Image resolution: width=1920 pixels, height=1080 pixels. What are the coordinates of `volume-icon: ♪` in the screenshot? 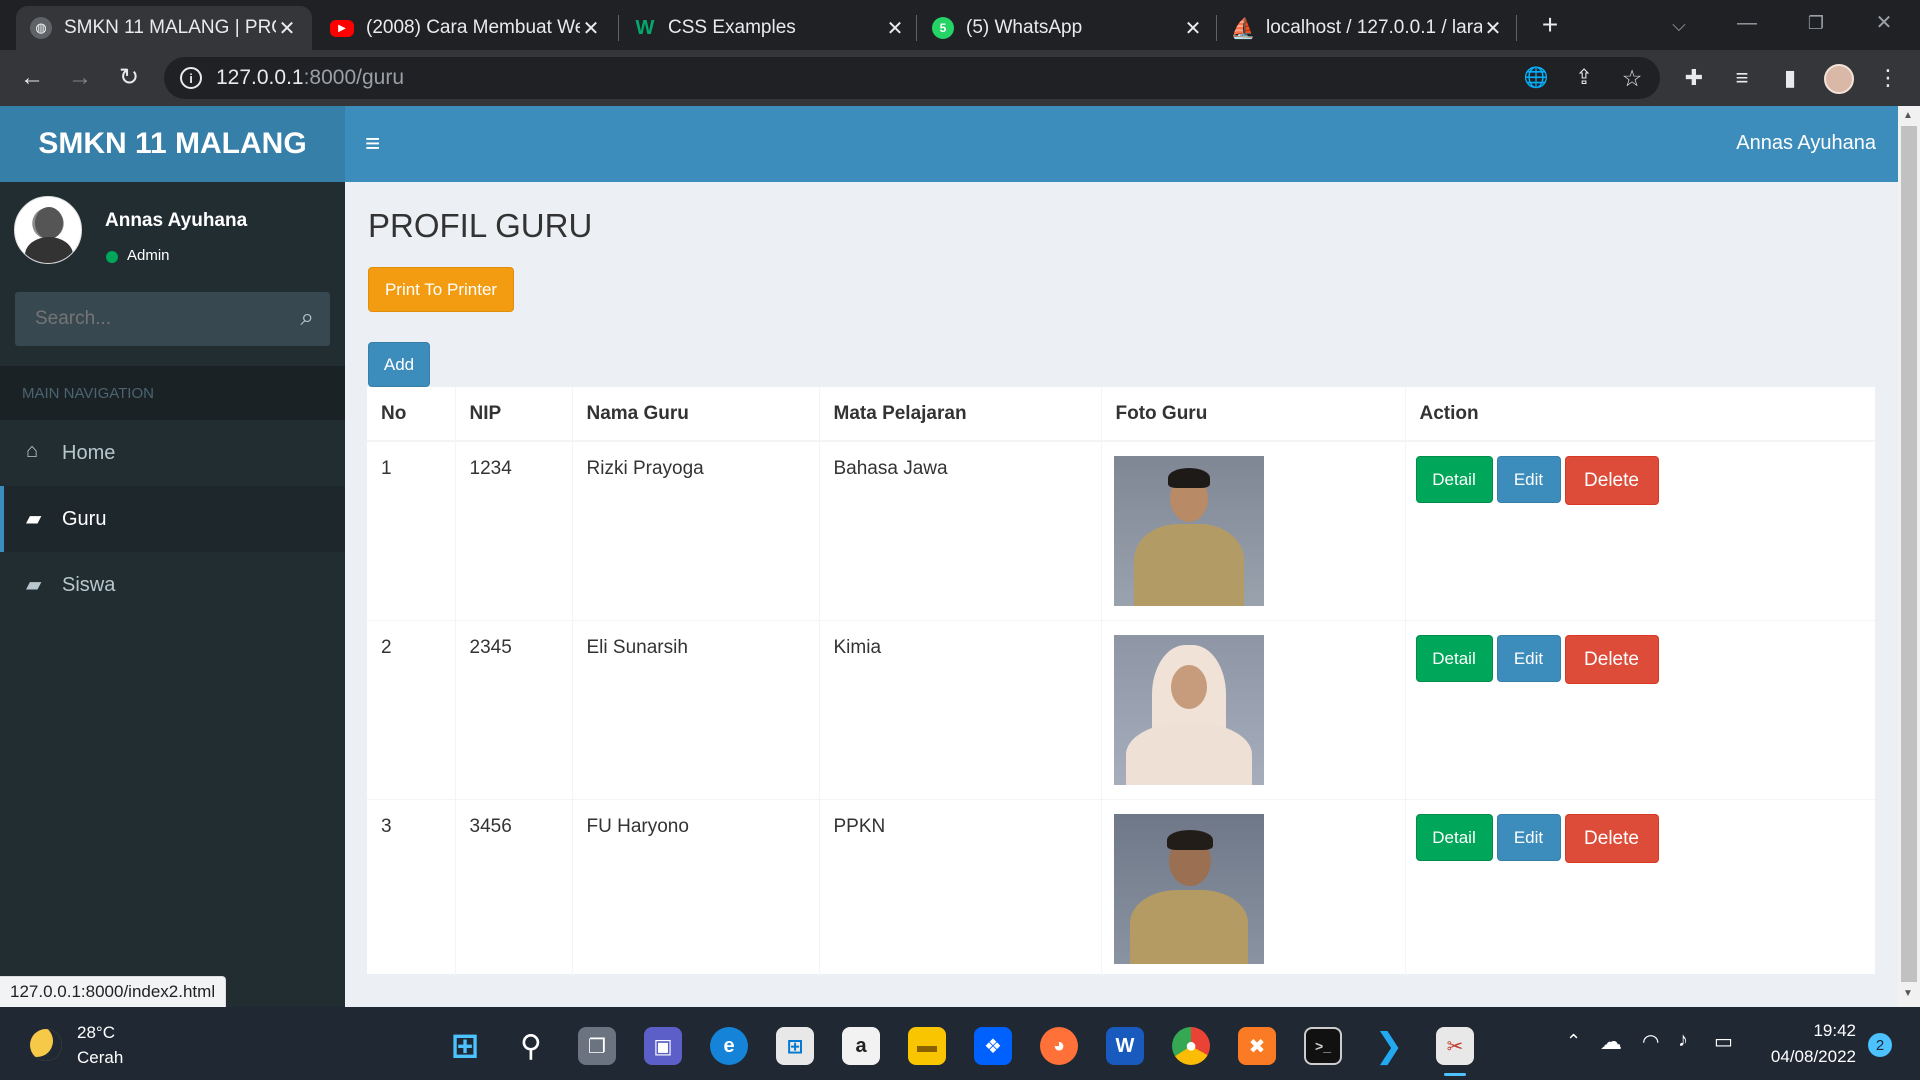 It's located at (1683, 1040).